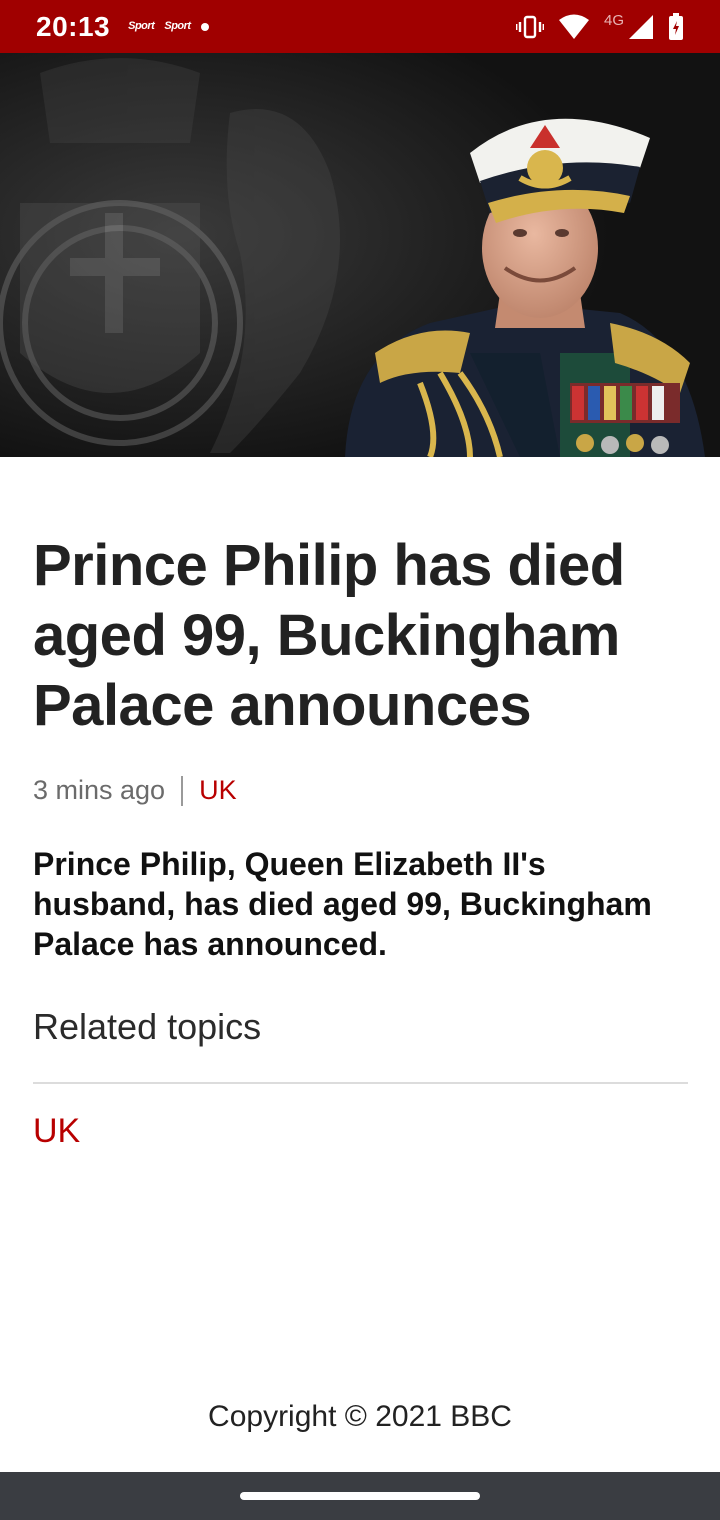 The width and height of the screenshot is (720, 1520). I want to click on network-type-label: 4G, so click(613, 20).